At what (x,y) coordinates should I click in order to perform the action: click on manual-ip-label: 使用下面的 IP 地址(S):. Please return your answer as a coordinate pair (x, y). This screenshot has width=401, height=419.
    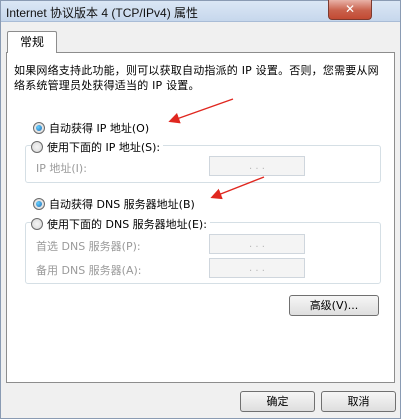
    Looking at the image, I should click on (104, 147).